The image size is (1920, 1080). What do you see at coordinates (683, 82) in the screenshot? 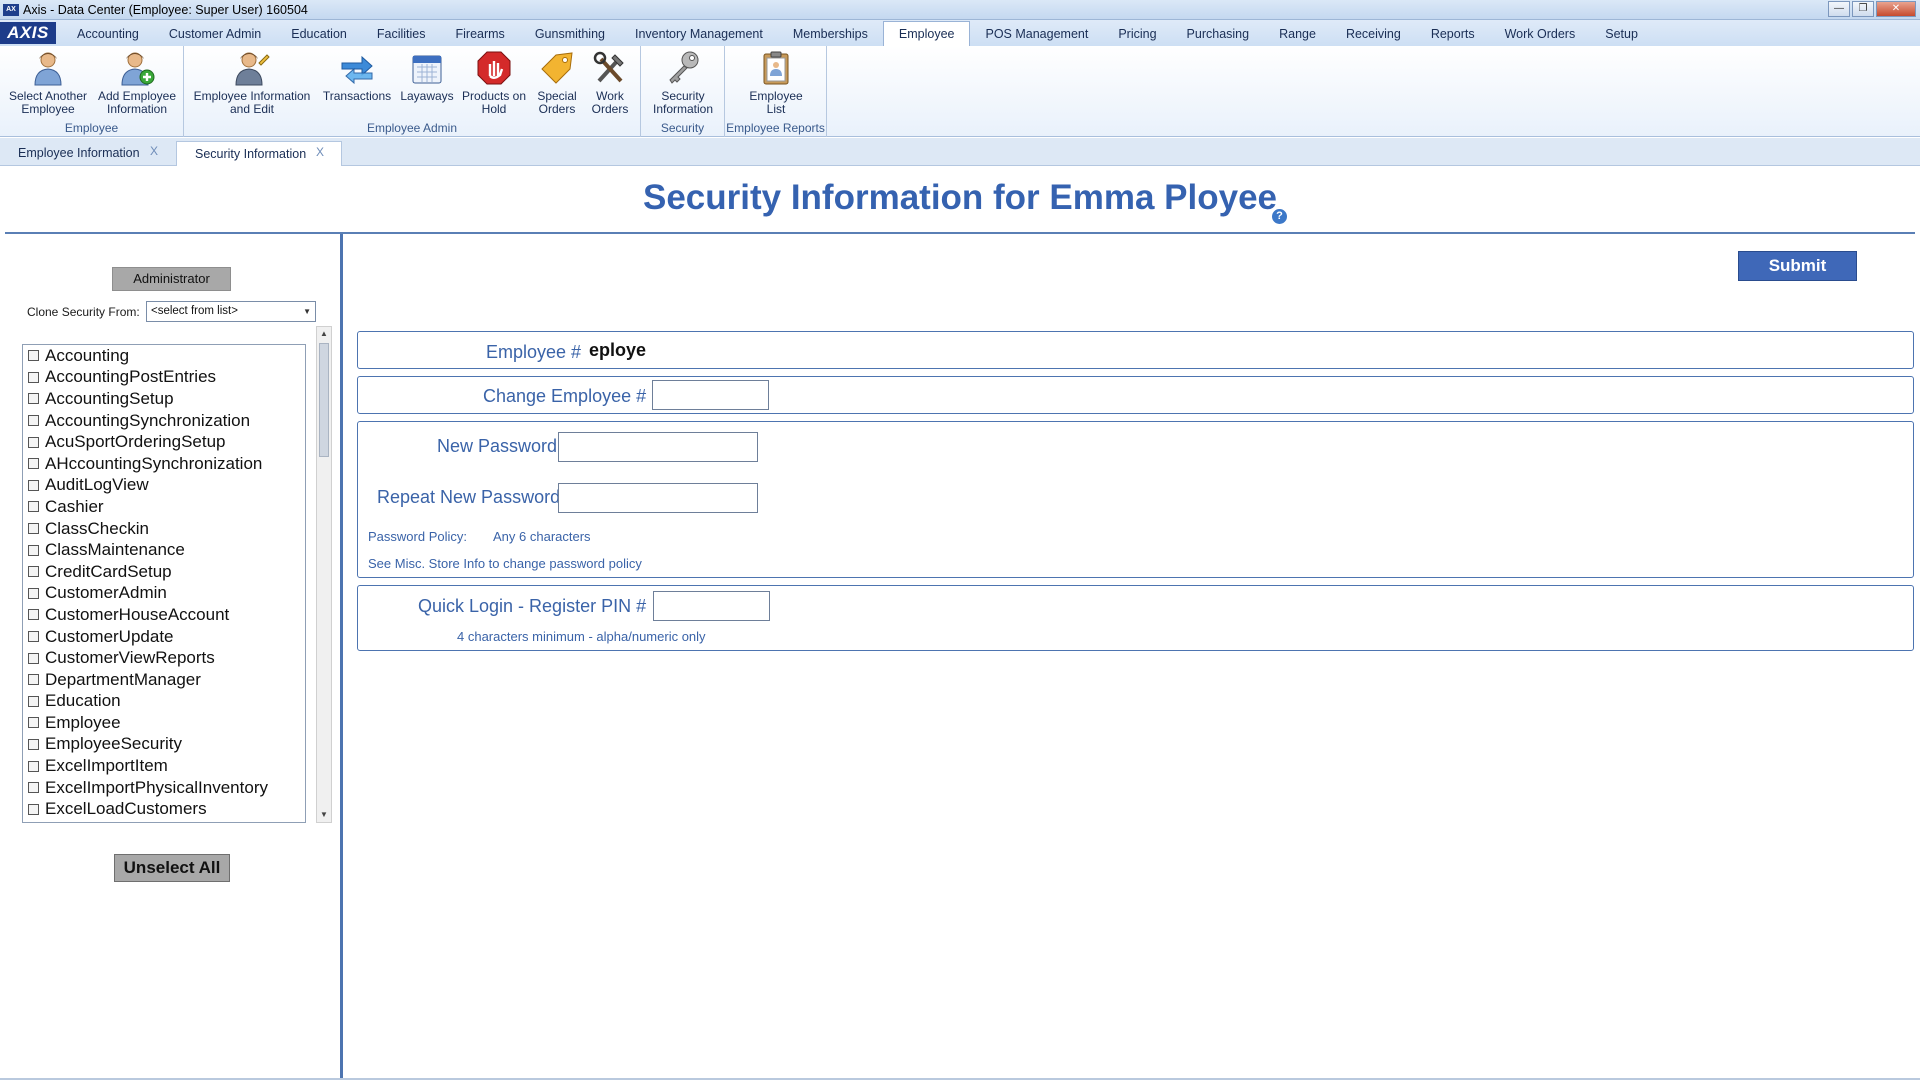
I see `security-information-button: Security Information` at bounding box center [683, 82].